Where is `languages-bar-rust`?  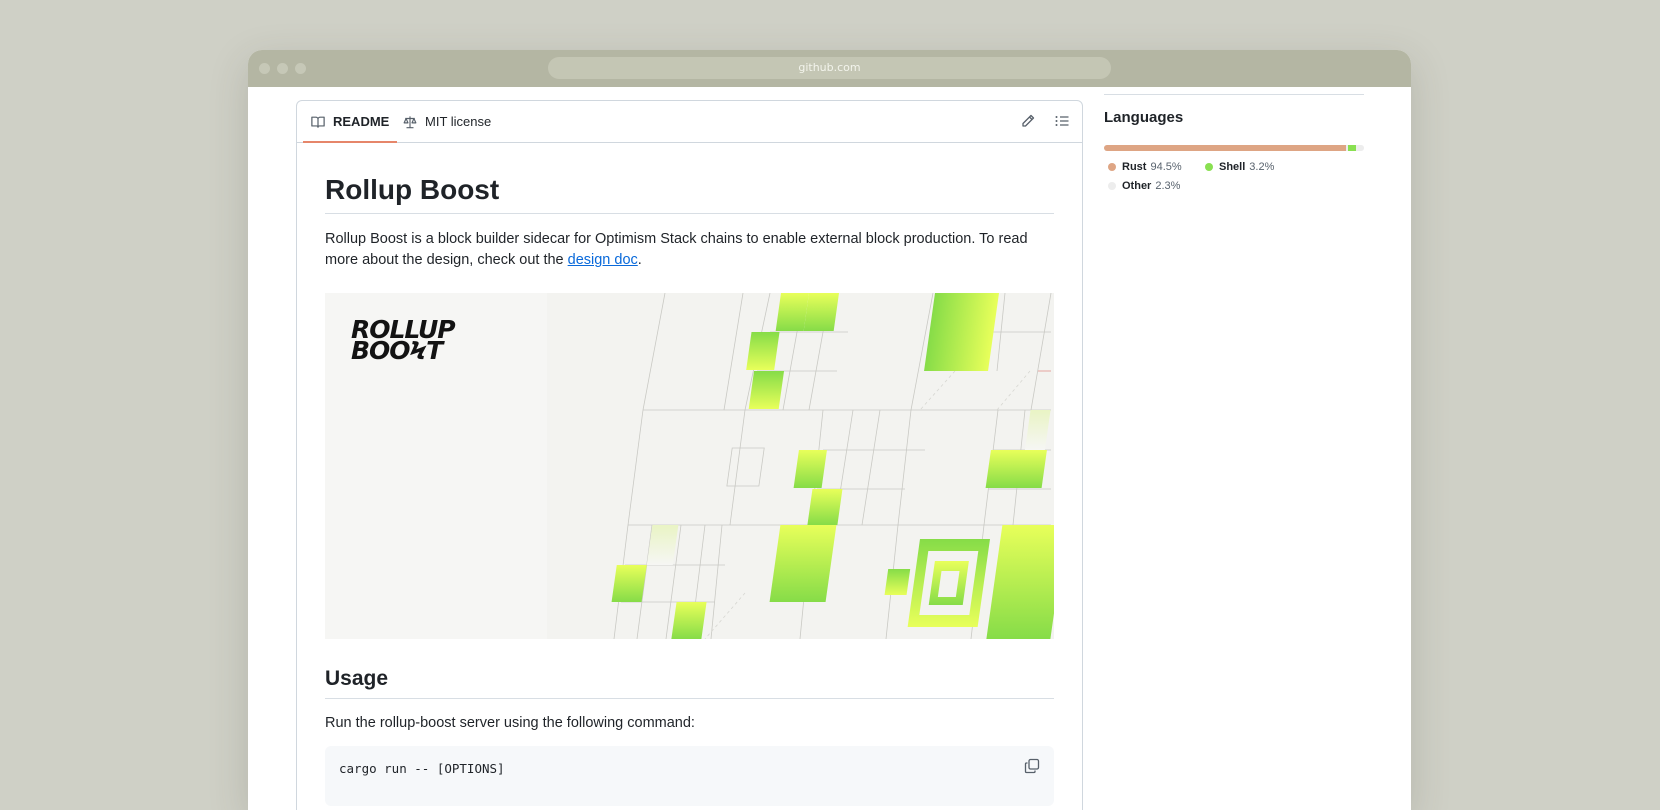
languages-bar-rust is located at coordinates (1225, 148).